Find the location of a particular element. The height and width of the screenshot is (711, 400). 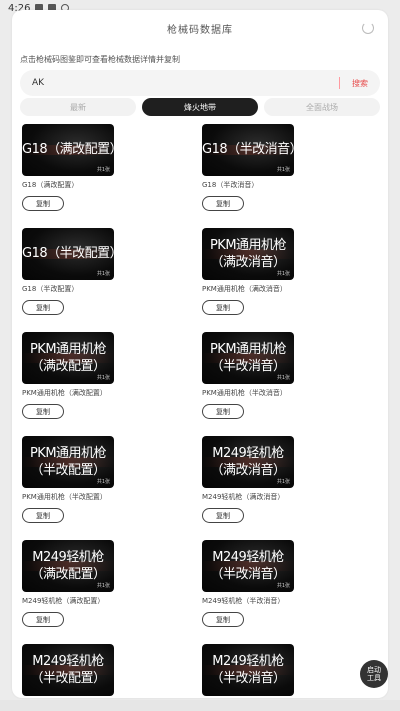

tab-full-battlefield: 全面战场 is located at coordinates (322, 107).